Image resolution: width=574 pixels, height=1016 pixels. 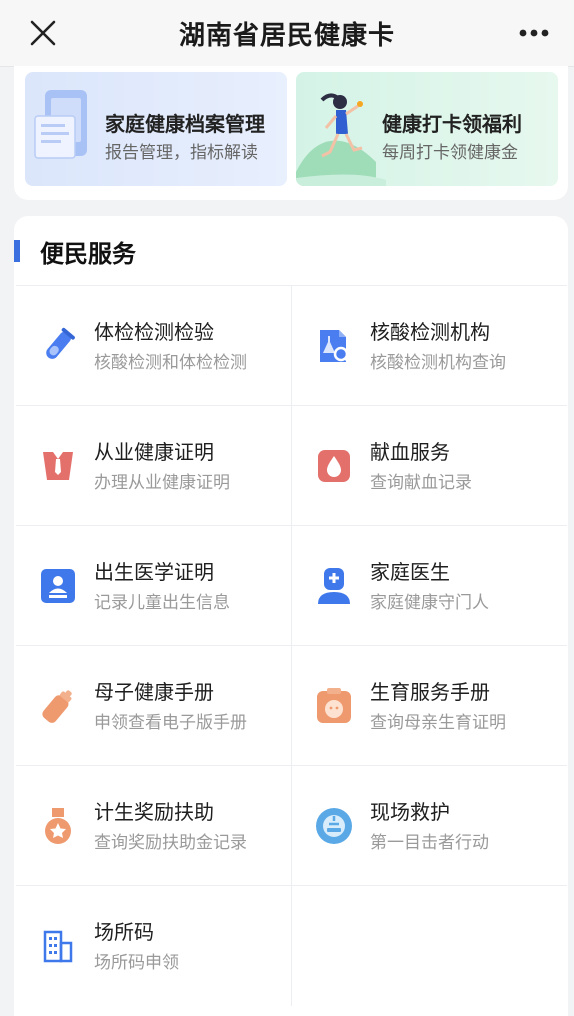 What do you see at coordinates (429, 843) in the screenshot?
I see `service-desc: 第一目击者行动` at bounding box center [429, 843].